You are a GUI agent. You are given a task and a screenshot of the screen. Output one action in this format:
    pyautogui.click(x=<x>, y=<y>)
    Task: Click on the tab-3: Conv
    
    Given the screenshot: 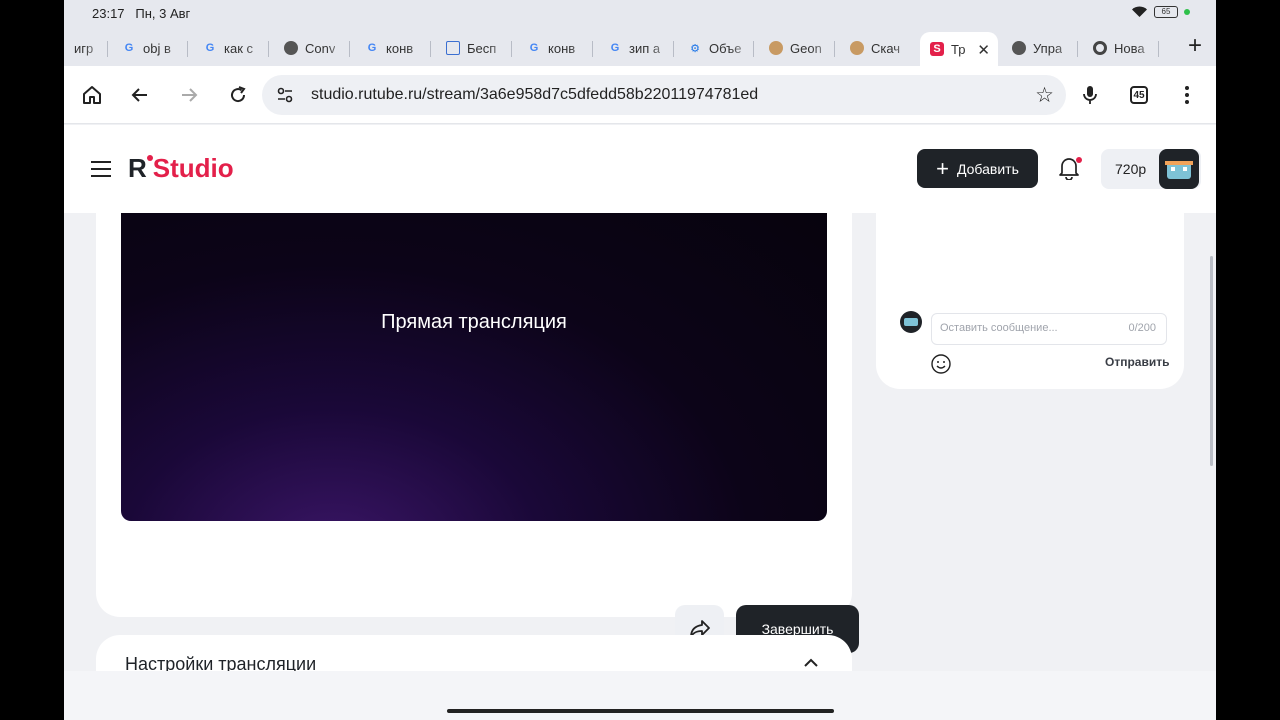 What is the action you would take?
    pyautogui.click(x=312, y=48)
    